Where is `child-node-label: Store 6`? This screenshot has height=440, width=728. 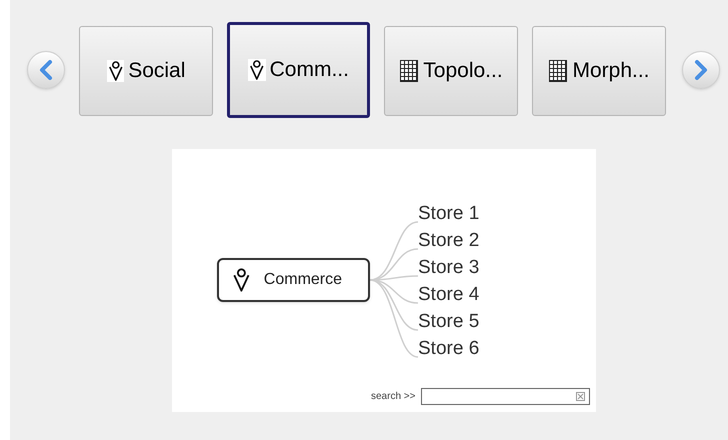 child-node-label: Store 6 is located at coordinates (449, 348).